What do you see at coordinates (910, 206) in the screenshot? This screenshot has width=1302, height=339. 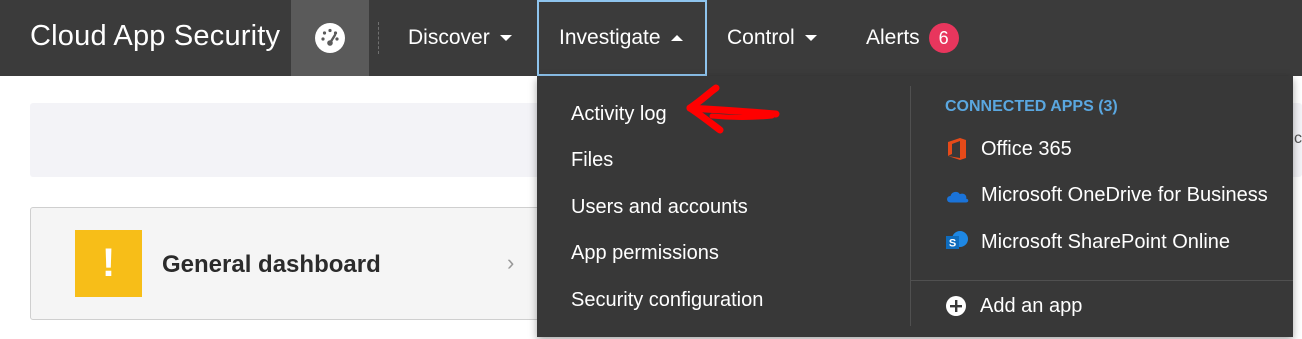 I see `column-divider` at bounding box center [910, 206].